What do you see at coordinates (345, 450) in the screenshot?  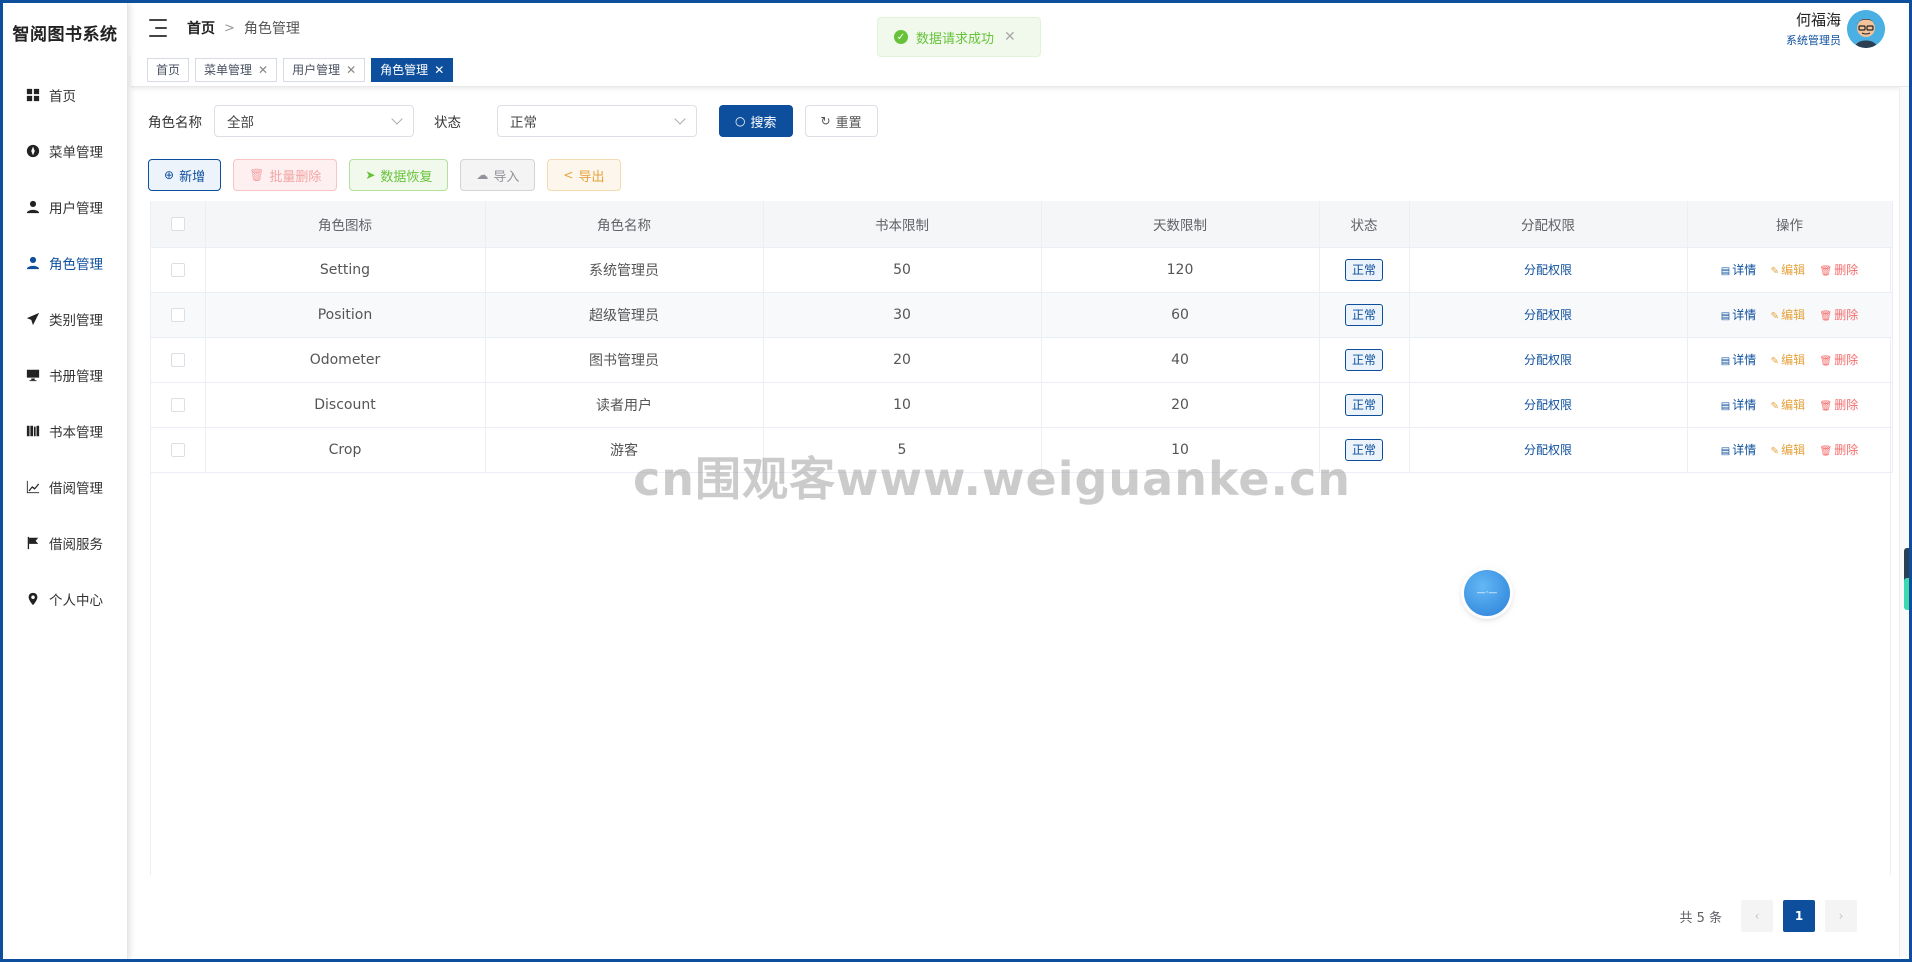 I see `role-icon-cell: Crop` at bounding box center [345, 450].